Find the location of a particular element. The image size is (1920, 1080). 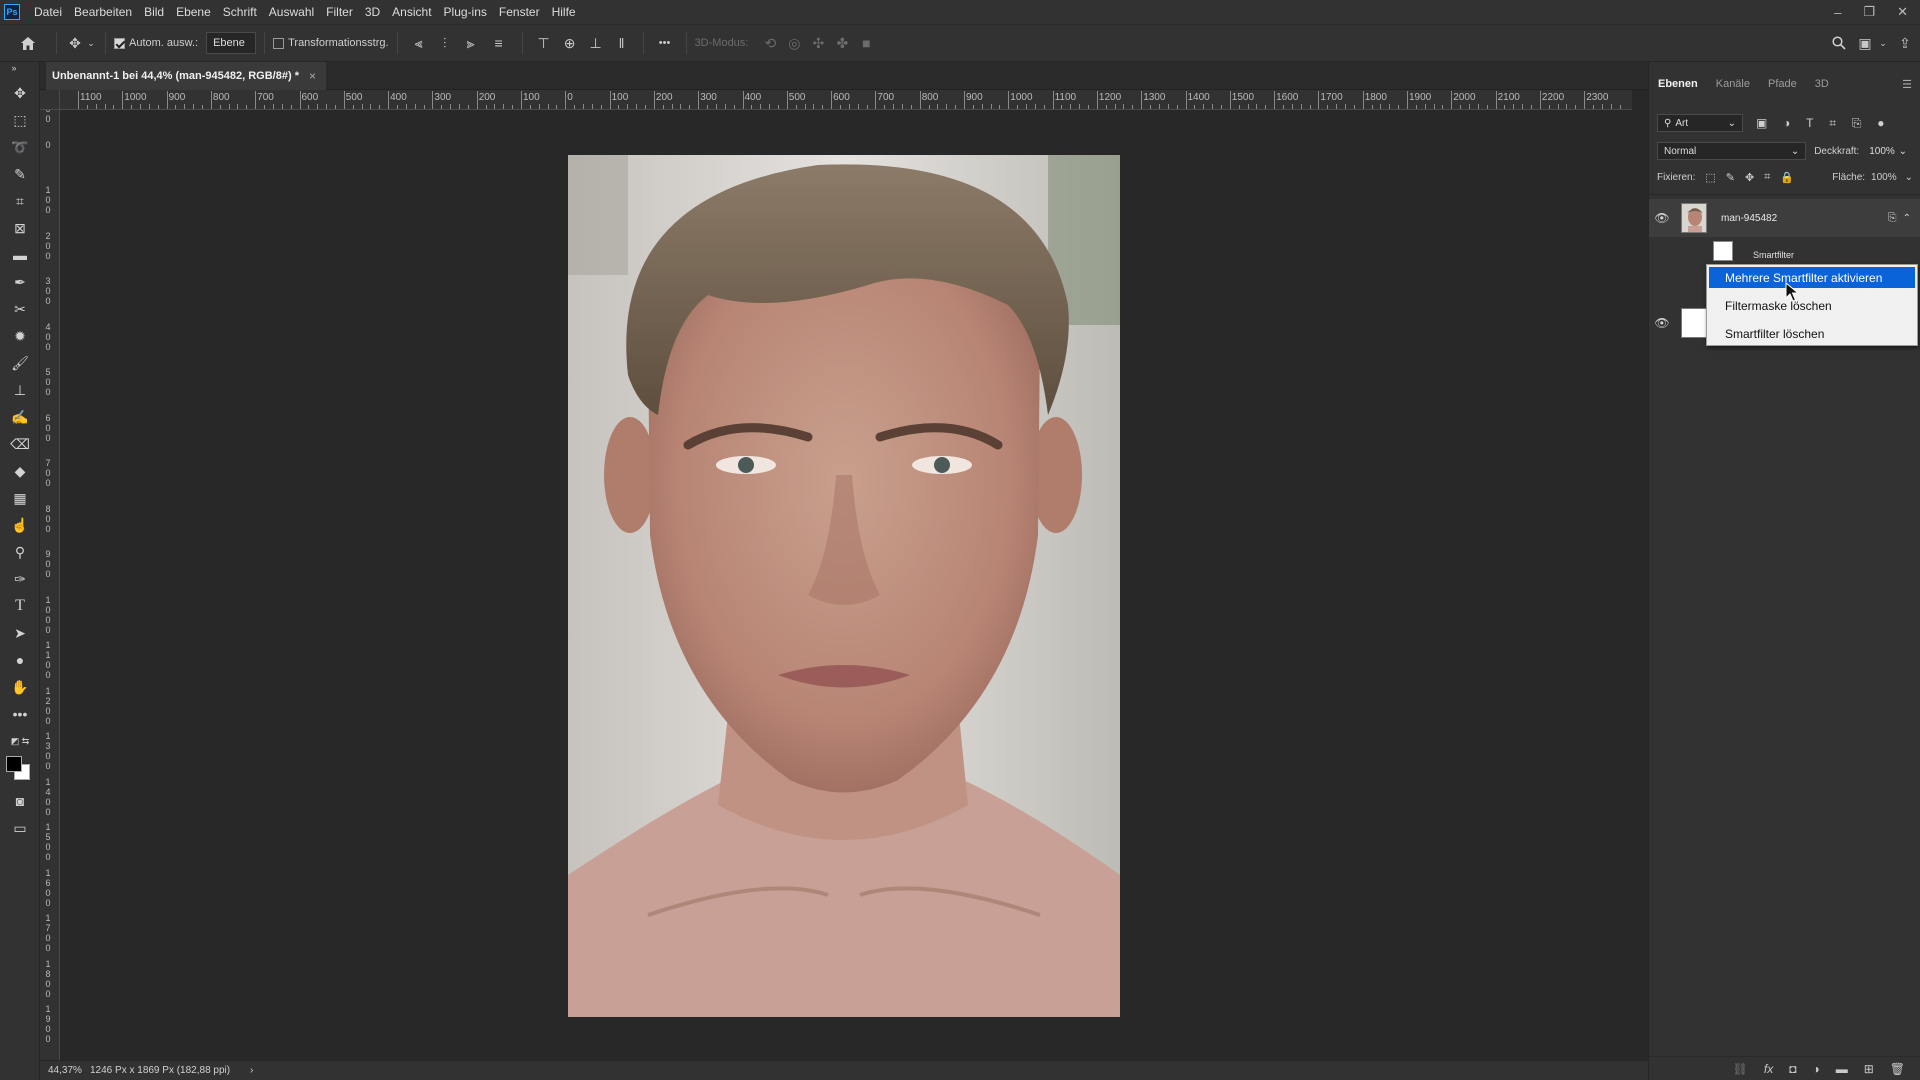

screen-mode-icon: ▭ is located at coordinates (20, 828).